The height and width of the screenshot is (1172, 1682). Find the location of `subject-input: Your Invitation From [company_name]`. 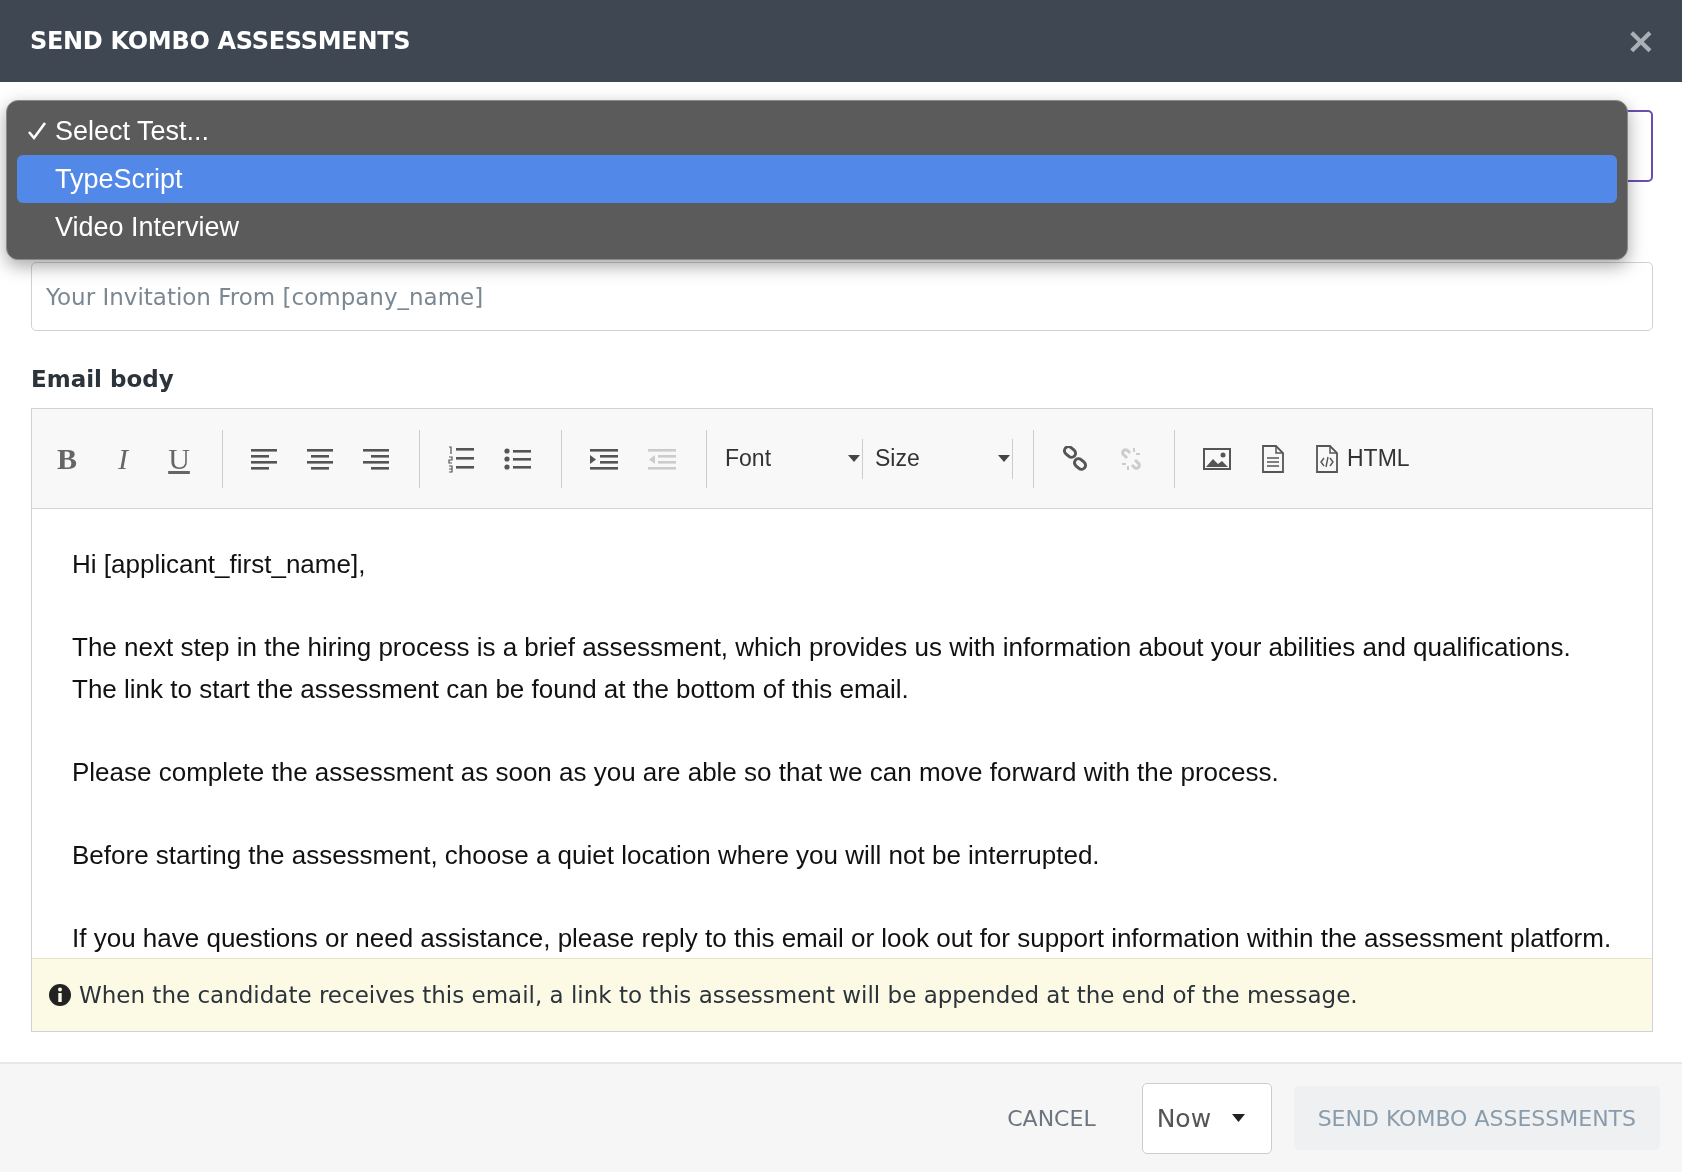

subject-input: Your Invitation From [company_name] is located at coordinates (842, 296).